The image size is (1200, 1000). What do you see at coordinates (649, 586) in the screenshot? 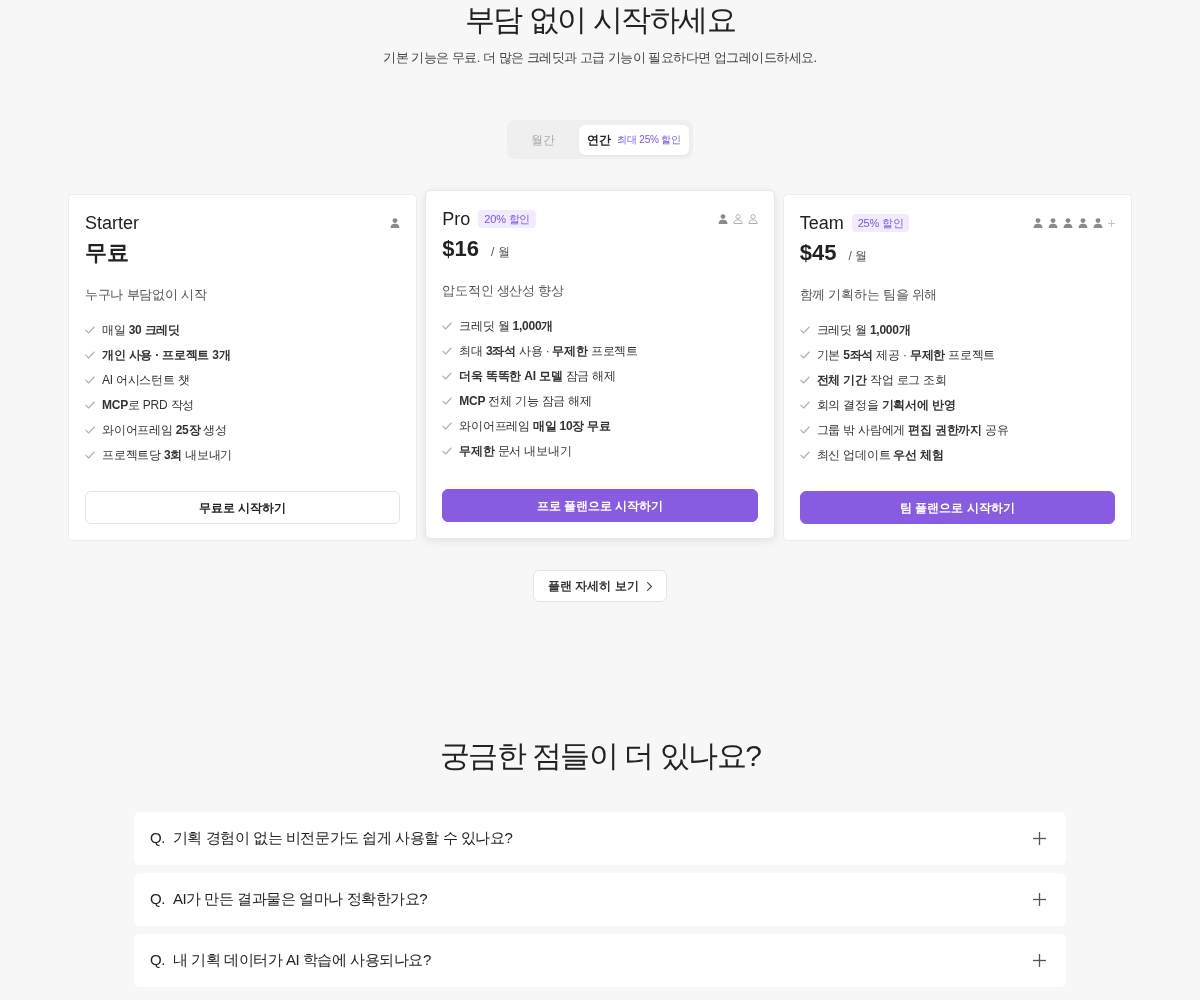
I see `chevron-right-icon` at bounding box center [649, 586].